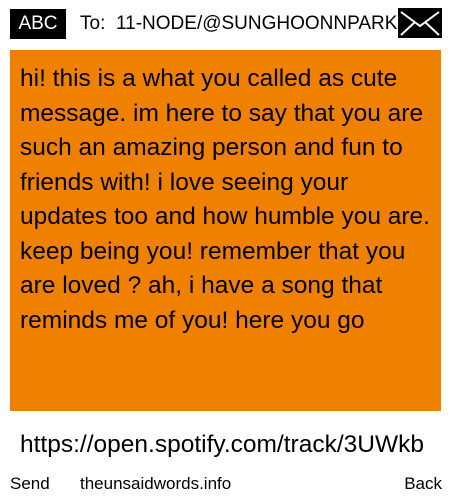 This screenshot has height=500, width=450. I want to click on recipient-field: 11-NODE/@SUNGHOONNPARK, so click(259, 24).